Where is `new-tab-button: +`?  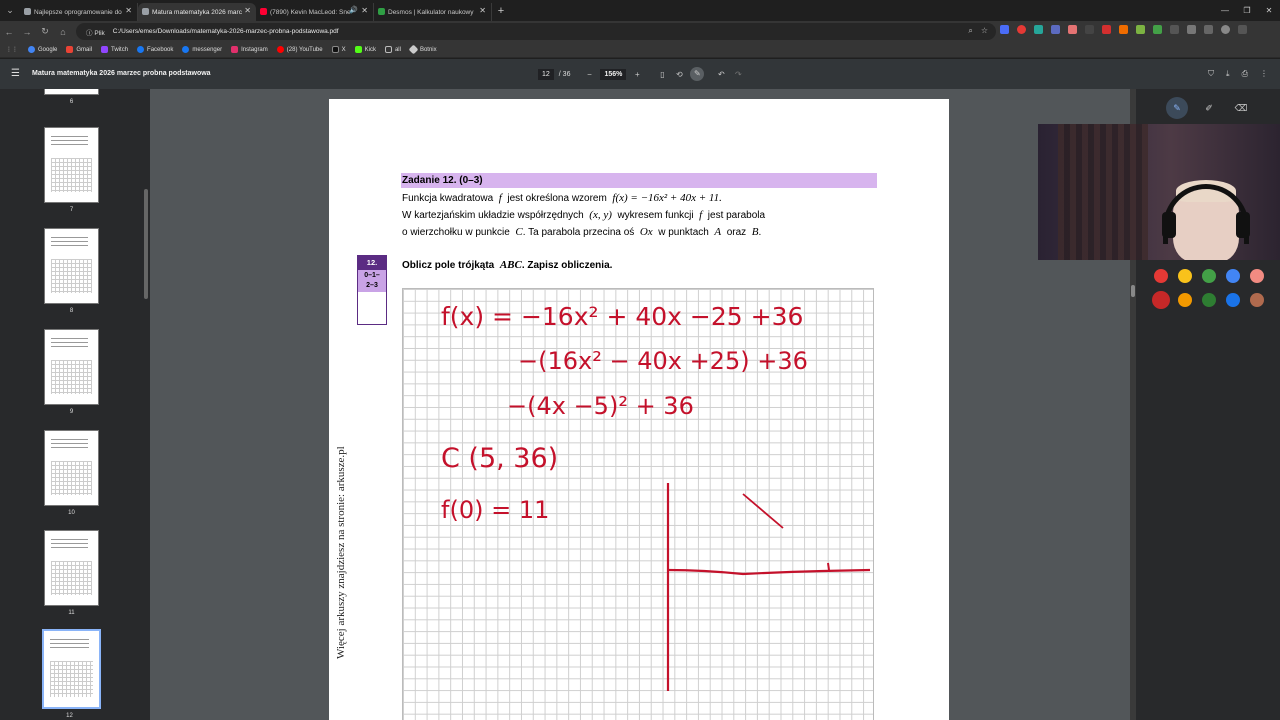
new-tab-button: + is located at coordinates (501, 11).